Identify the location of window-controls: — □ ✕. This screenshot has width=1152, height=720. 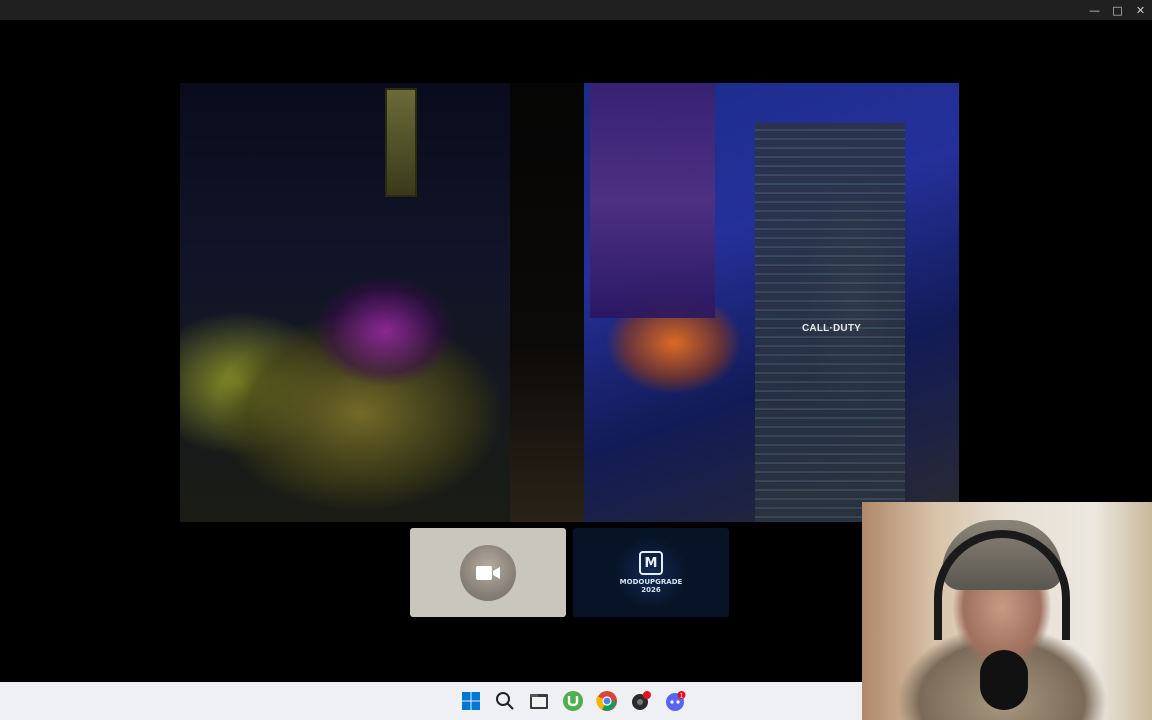
(1117, 10).